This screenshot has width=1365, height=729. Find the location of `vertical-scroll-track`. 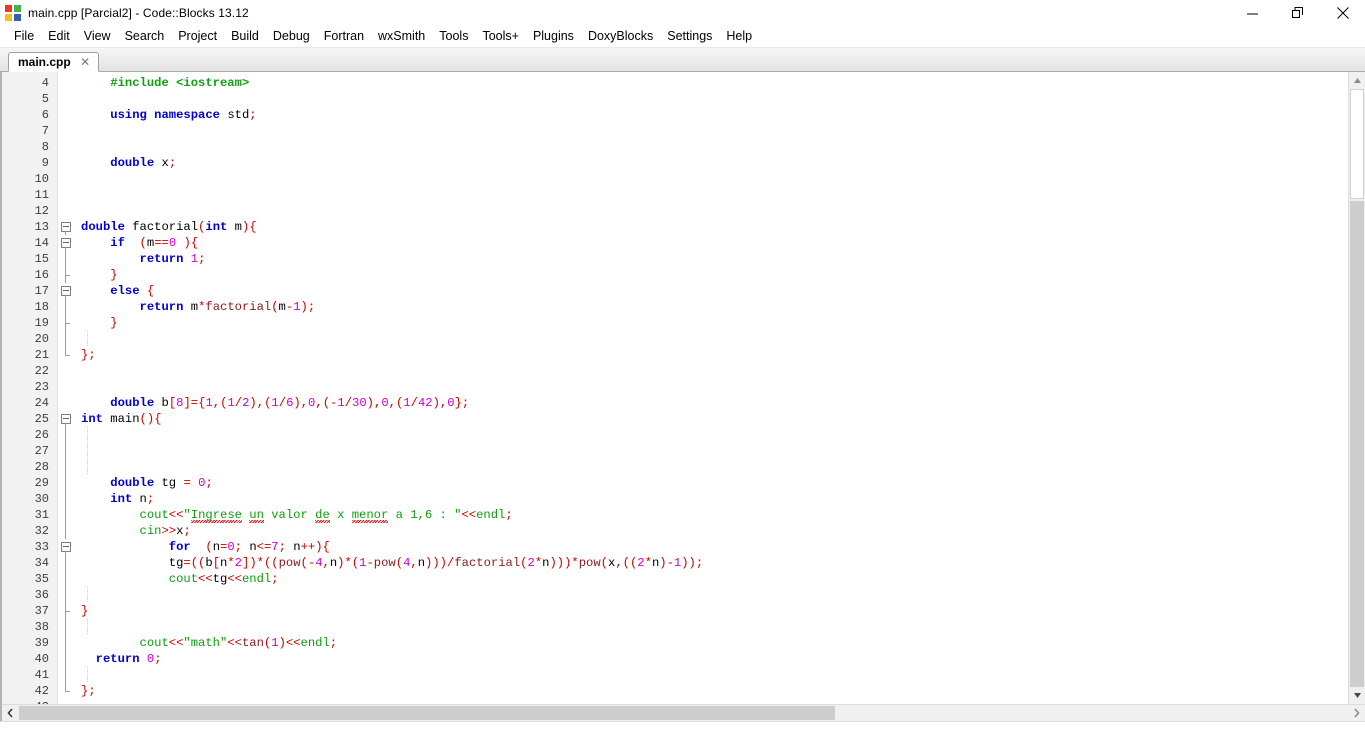

vertical-scroll-track is located at coordinates (1357, 388).